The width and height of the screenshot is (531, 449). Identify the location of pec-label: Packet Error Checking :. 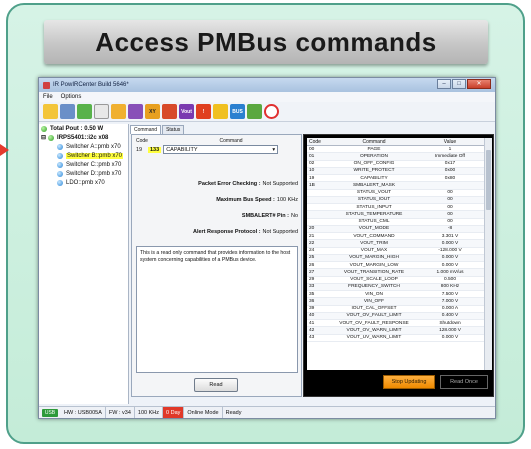
(229, 184).